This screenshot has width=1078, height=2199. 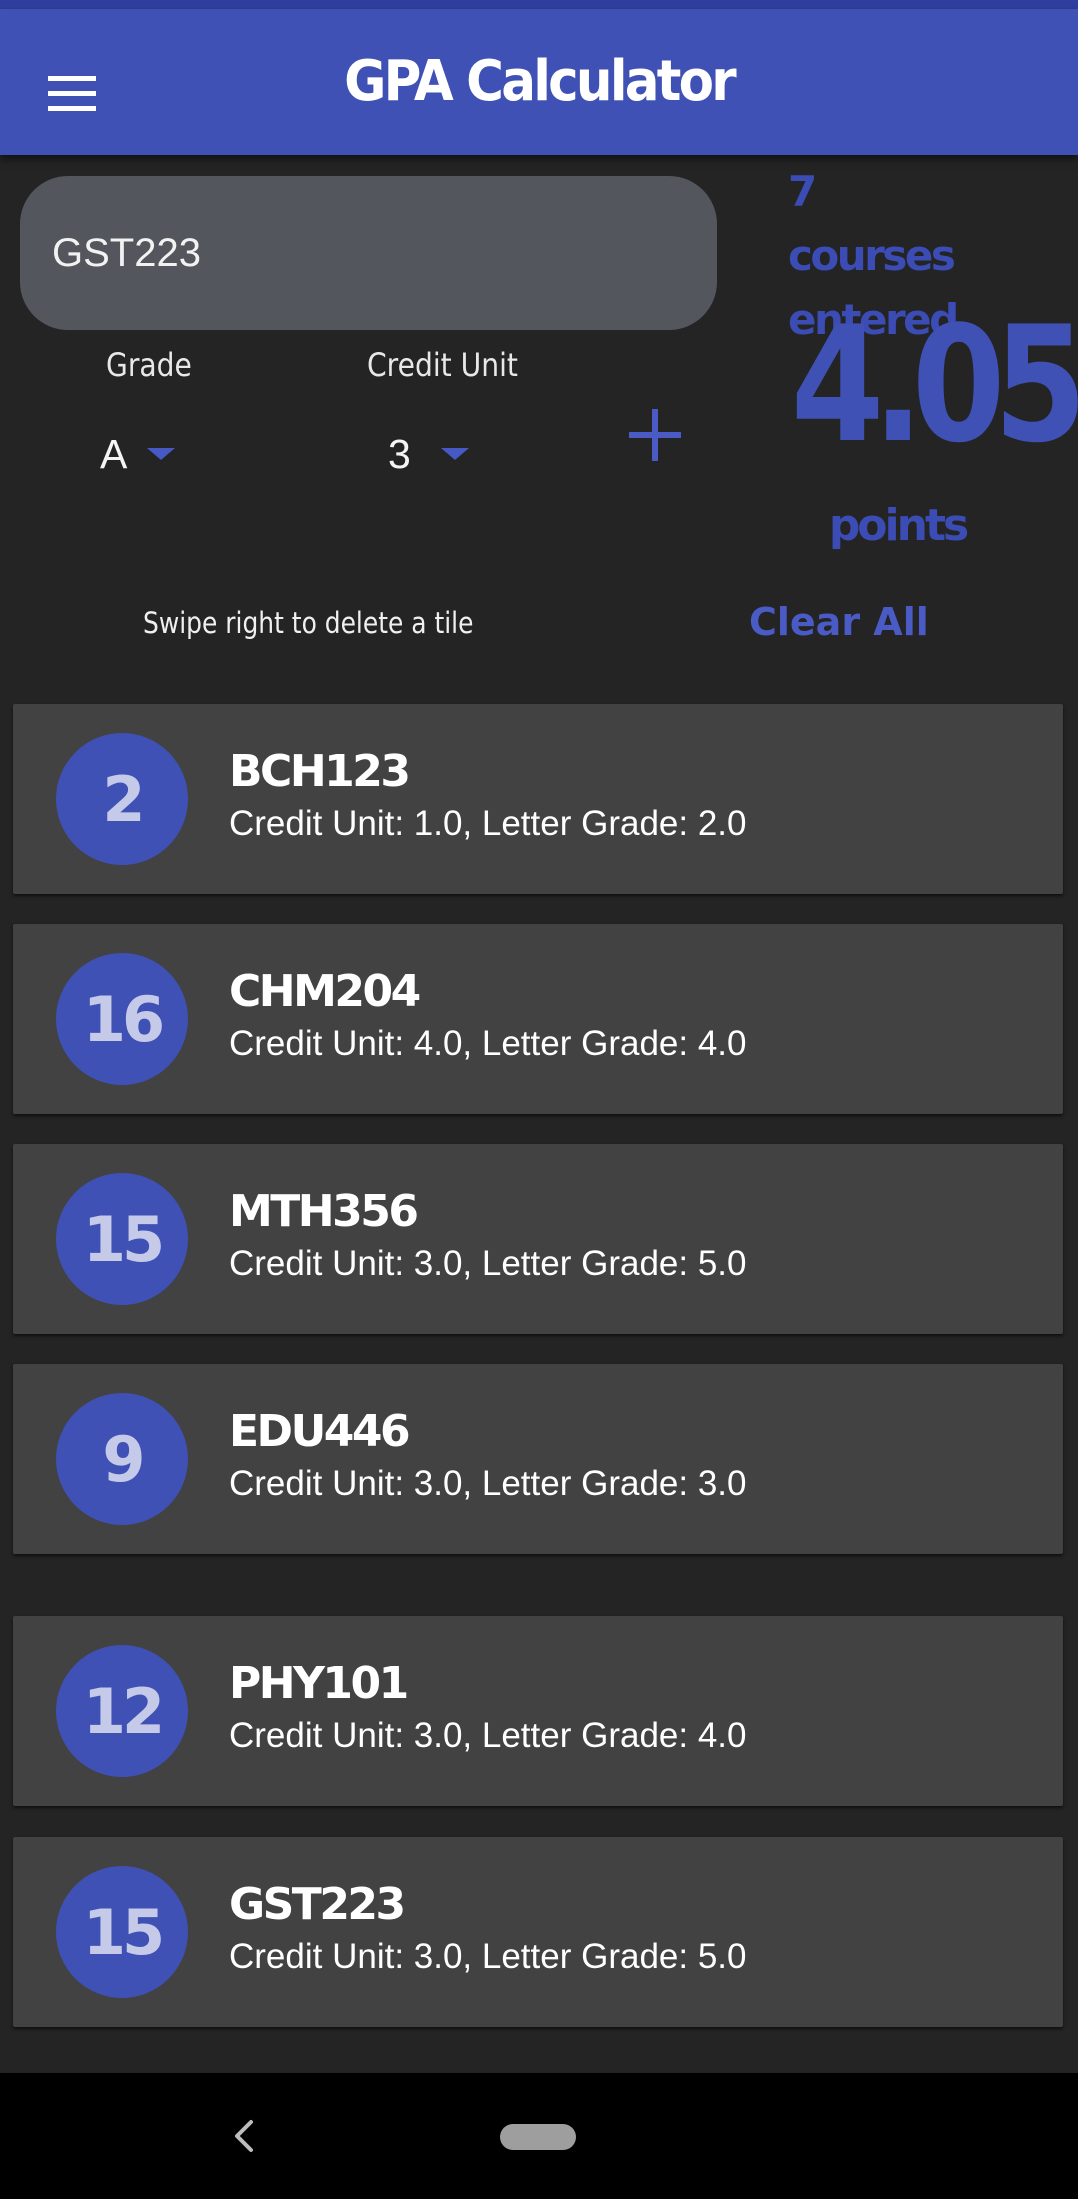 I want to click on grade-points-avatar: 2, so click(x=122, y=799).